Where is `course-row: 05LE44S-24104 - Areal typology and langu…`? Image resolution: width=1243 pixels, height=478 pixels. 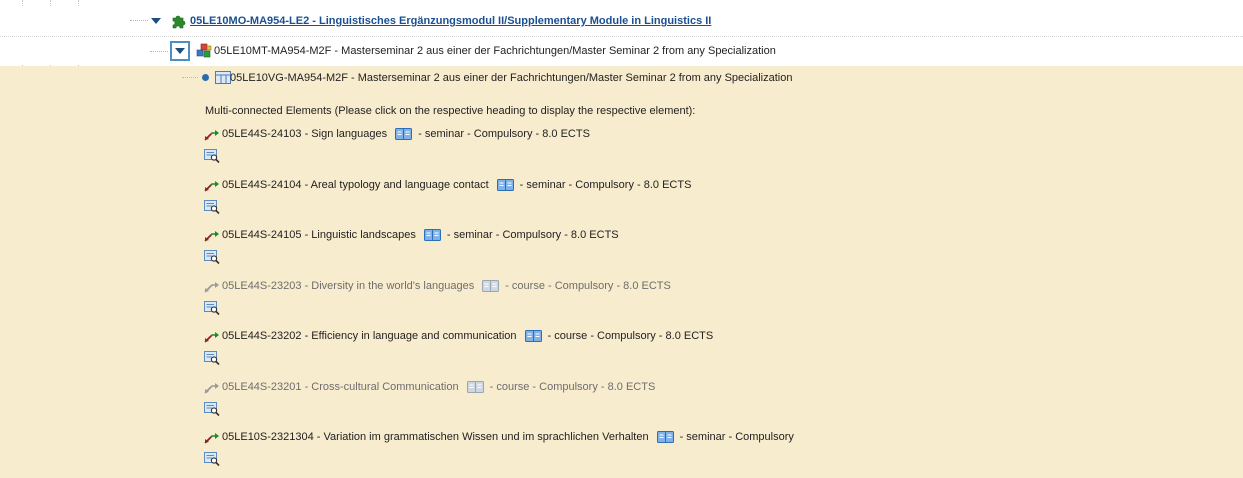 course-row: 05LE44S-24104 - Areal typology and langu… is located at coordinates (446, 185).